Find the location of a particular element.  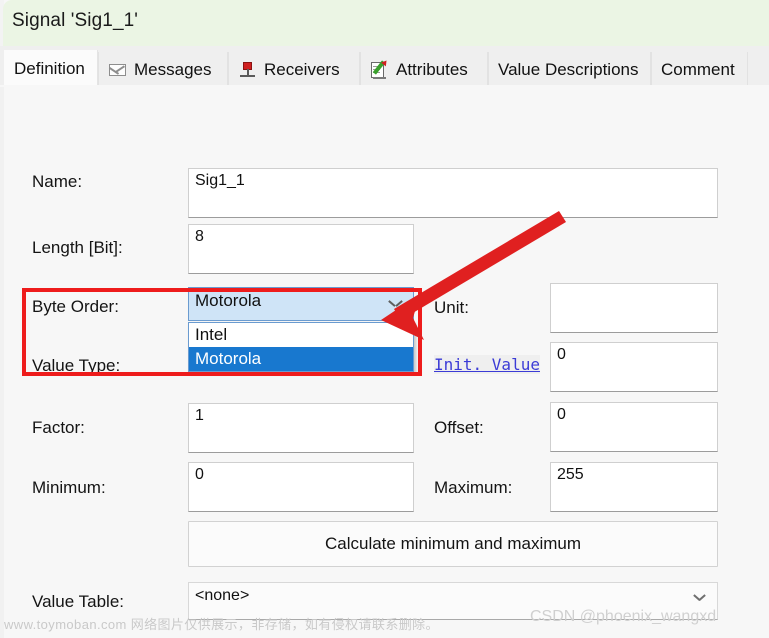

tab-definition: Definition is located at coordinates (51, 68).